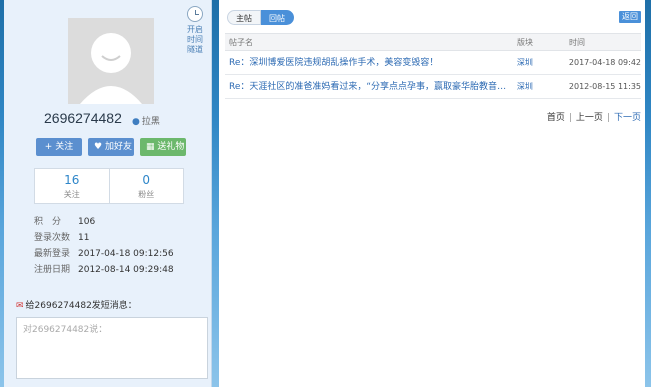 Image resolution: width=651 pixels, height=387 pixels. Describe the element at coordinates (195, 39) in the screenshot. I see `time-toggle-line-2: 时间` at that location.